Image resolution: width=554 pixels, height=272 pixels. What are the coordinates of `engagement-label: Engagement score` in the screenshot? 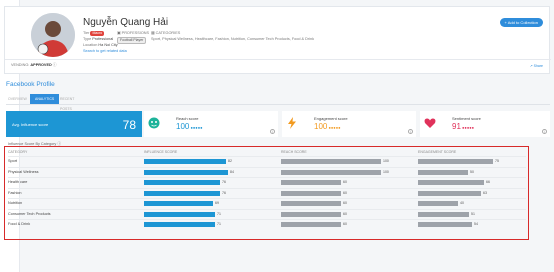 It's located at (331, 118).